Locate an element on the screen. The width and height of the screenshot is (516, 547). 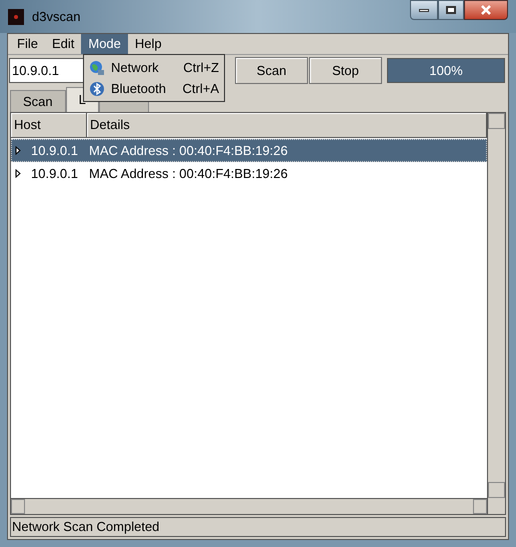
shortcut-label: Ctrl+A is located at coordinates (200, 89).